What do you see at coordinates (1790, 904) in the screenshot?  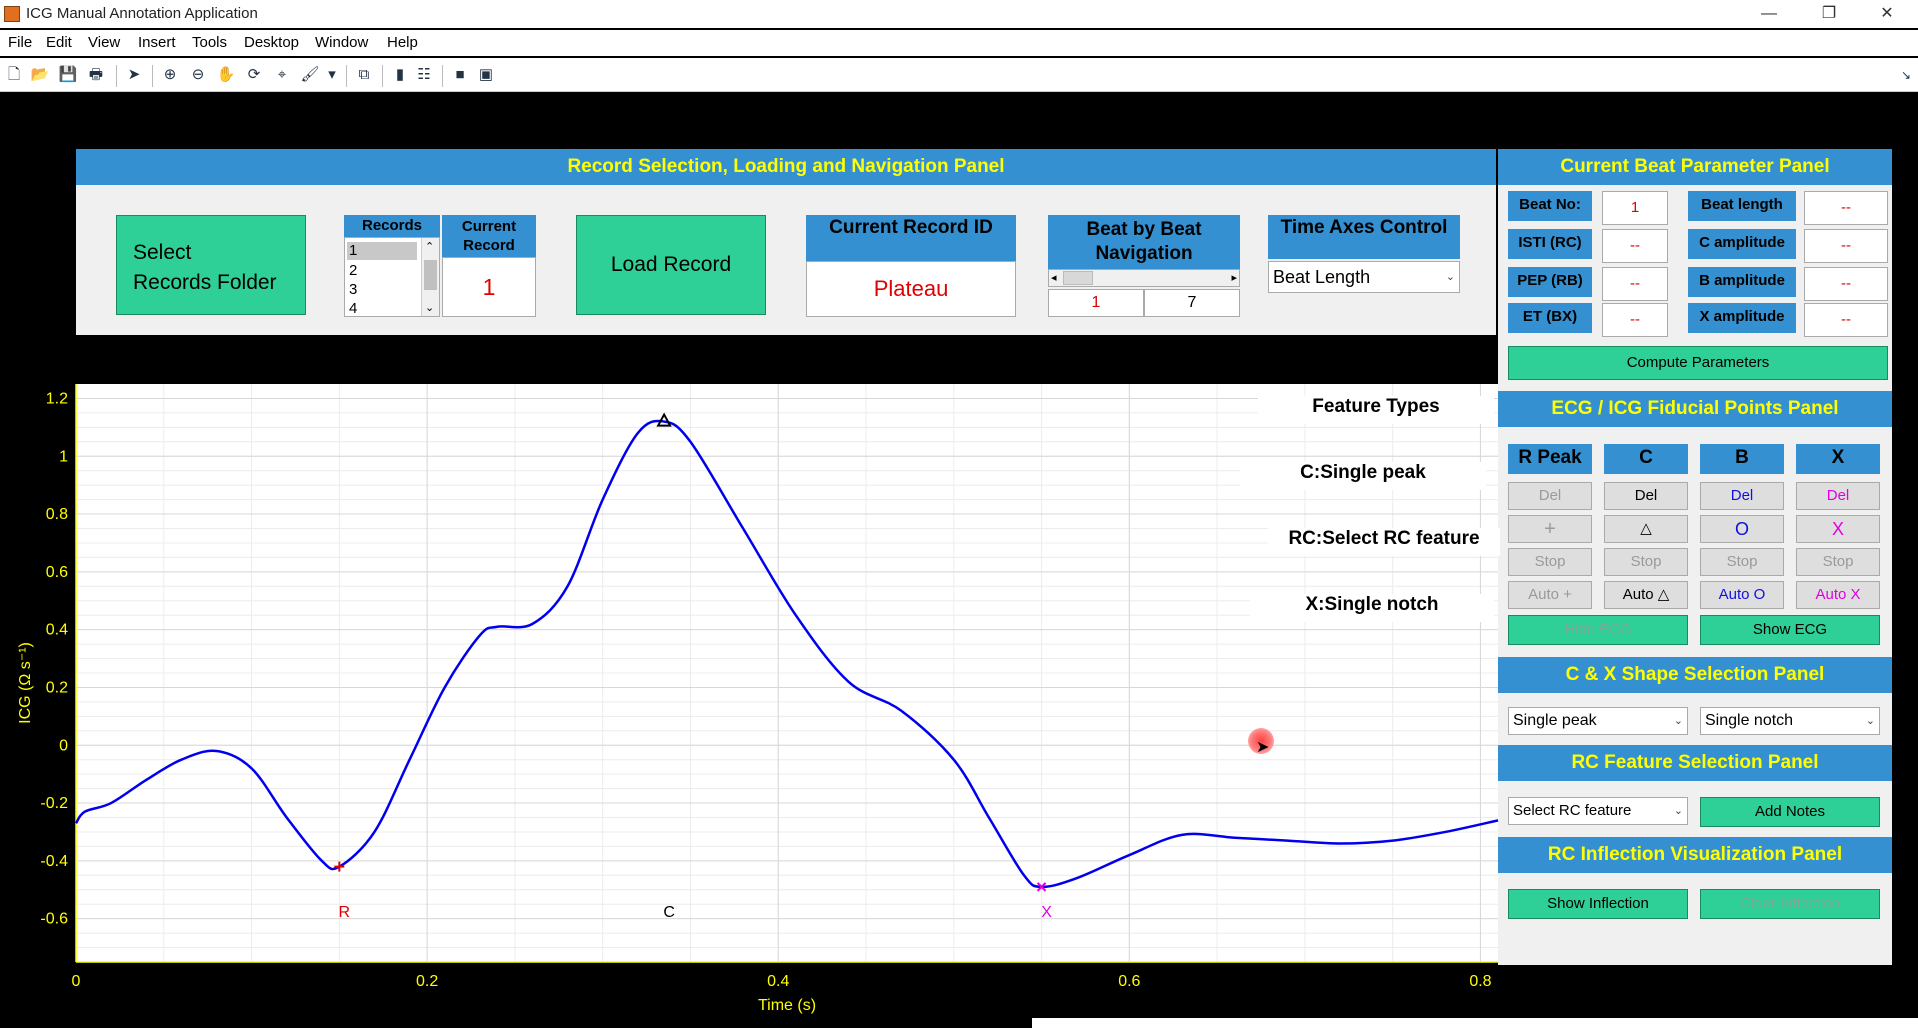 I see `clear-inflection-button: Clear Inflection` at bounding box center [1790, 904].